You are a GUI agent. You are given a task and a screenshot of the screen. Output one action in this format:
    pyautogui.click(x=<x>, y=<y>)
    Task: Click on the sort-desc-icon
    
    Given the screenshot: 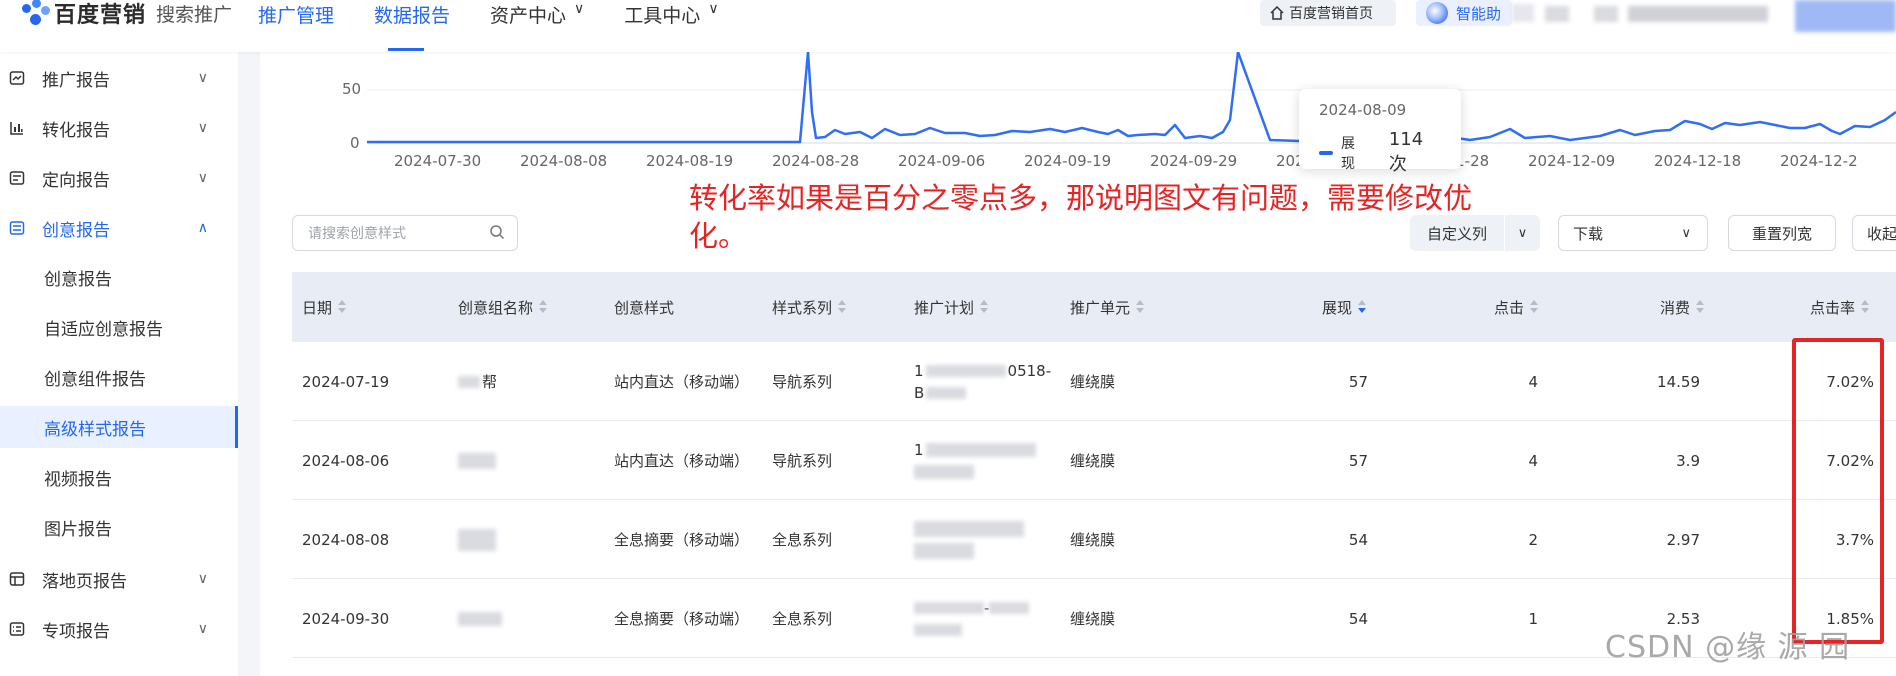 What is the action you would take?
    pyautogui.click(x=1362, y=307)
    